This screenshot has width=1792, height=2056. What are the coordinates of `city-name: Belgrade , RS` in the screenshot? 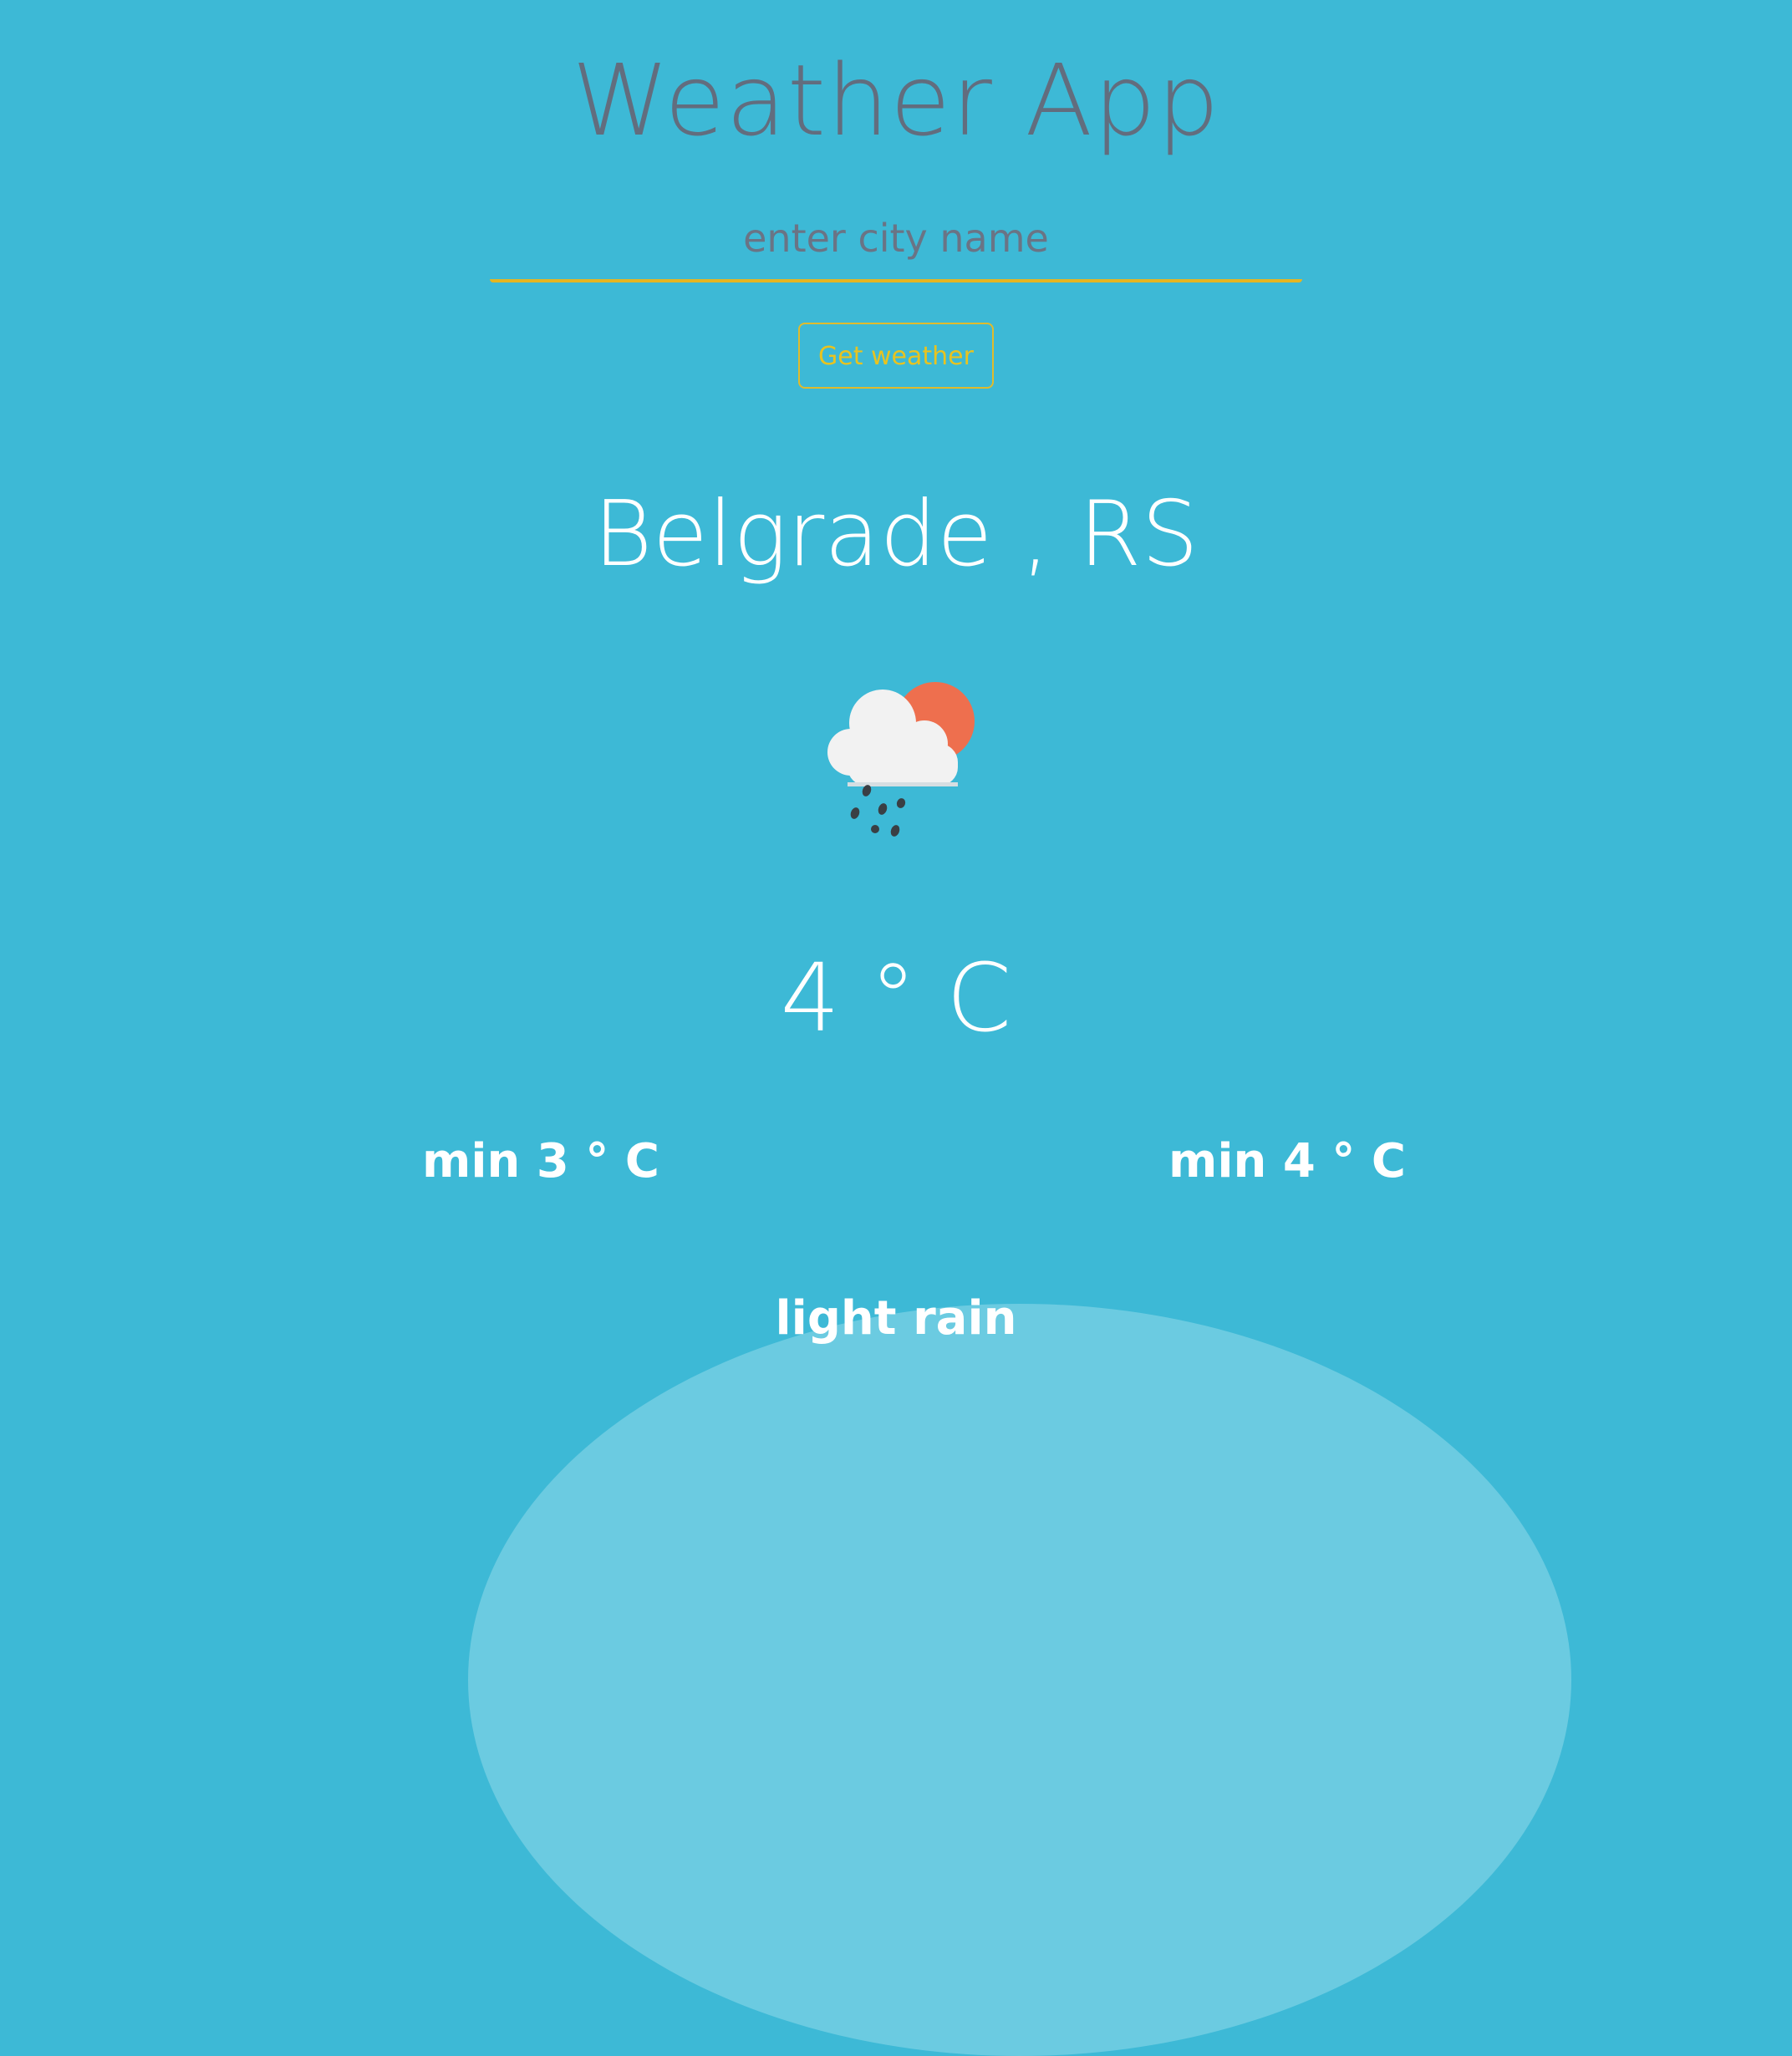 It's located at (896, 534).